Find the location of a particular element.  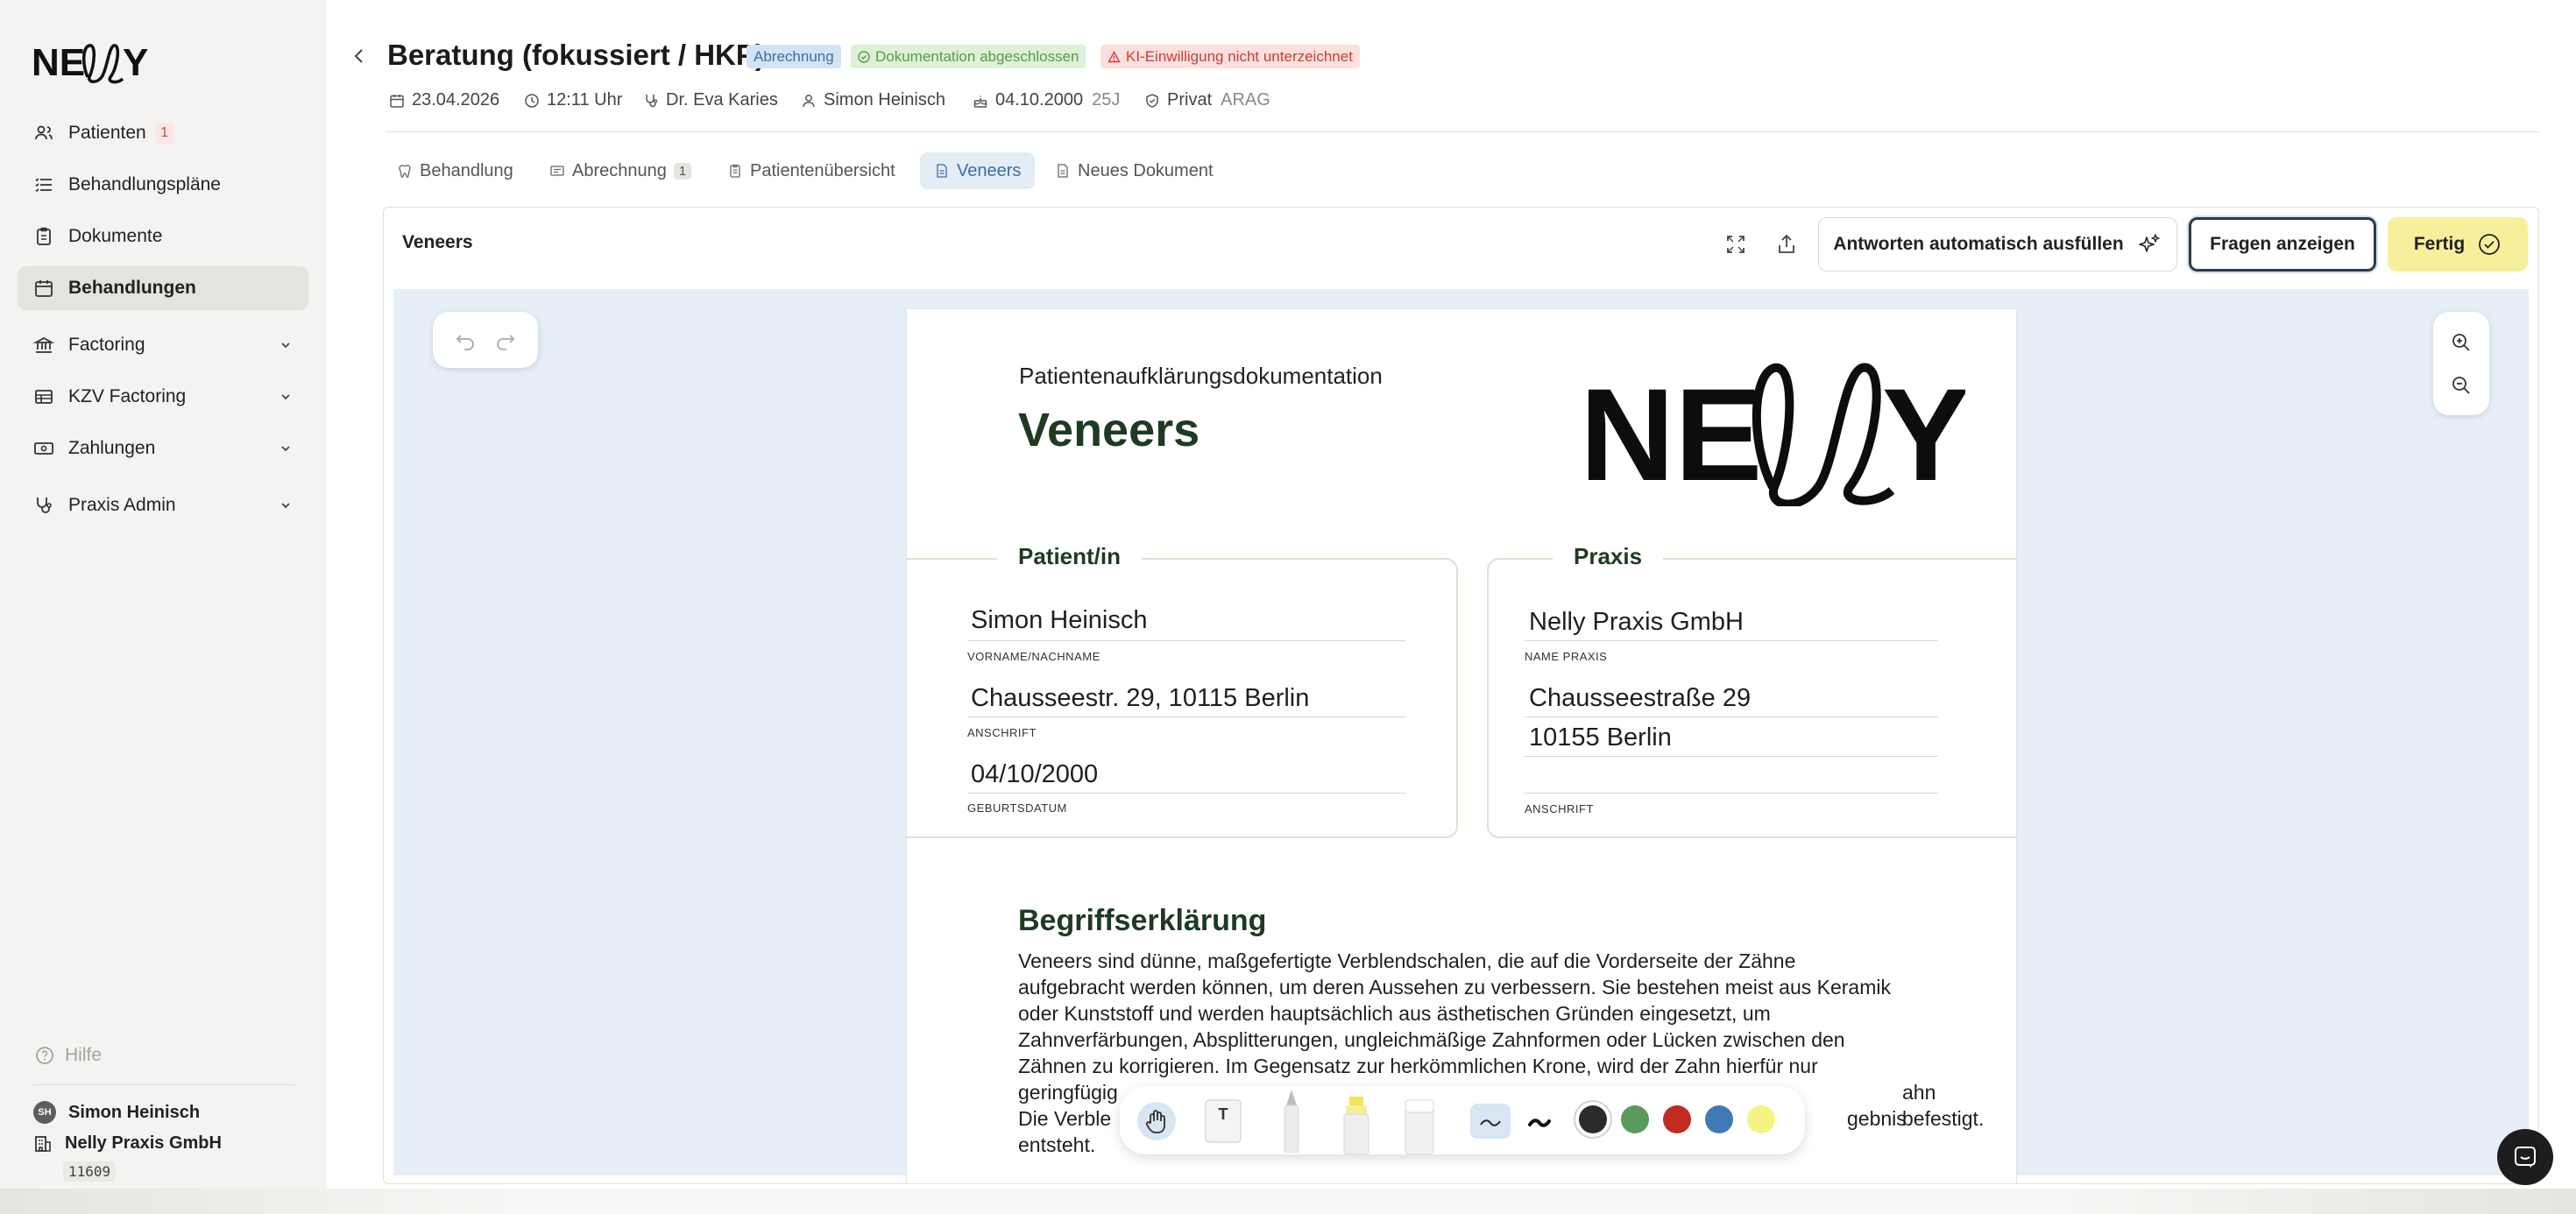

clipboard-icon is located at coordinates (735, 171).